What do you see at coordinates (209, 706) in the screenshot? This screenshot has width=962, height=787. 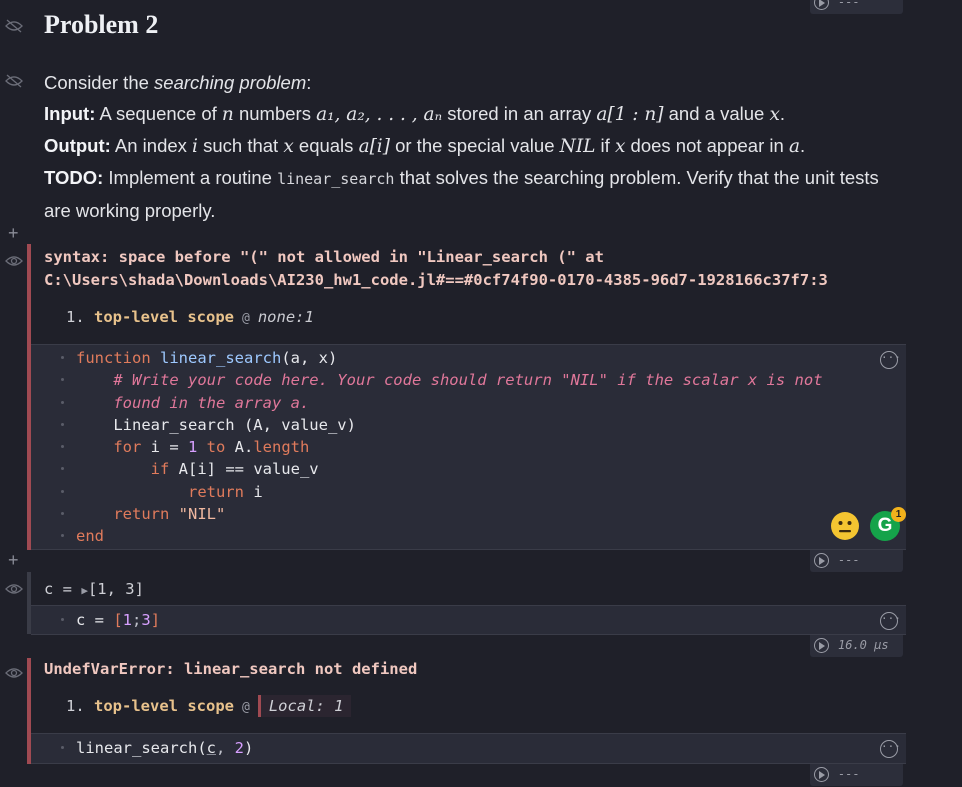 I see `stack-trace: 1. top-level scope @ Local: 1` at bounding box center [209, 706].